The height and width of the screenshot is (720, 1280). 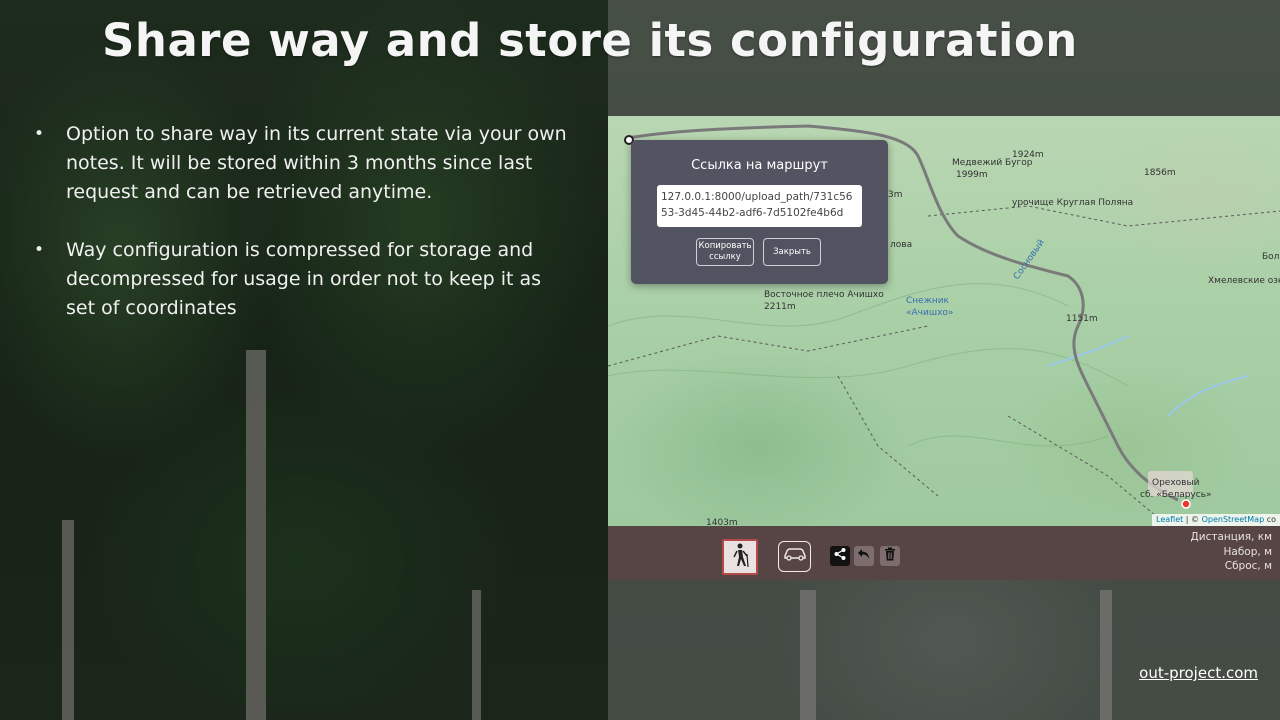 What do you see at coordinates (725, 257) in the screenshot?
I see `copy-label-line-2: ссылку` at bounding box center [725, 257].